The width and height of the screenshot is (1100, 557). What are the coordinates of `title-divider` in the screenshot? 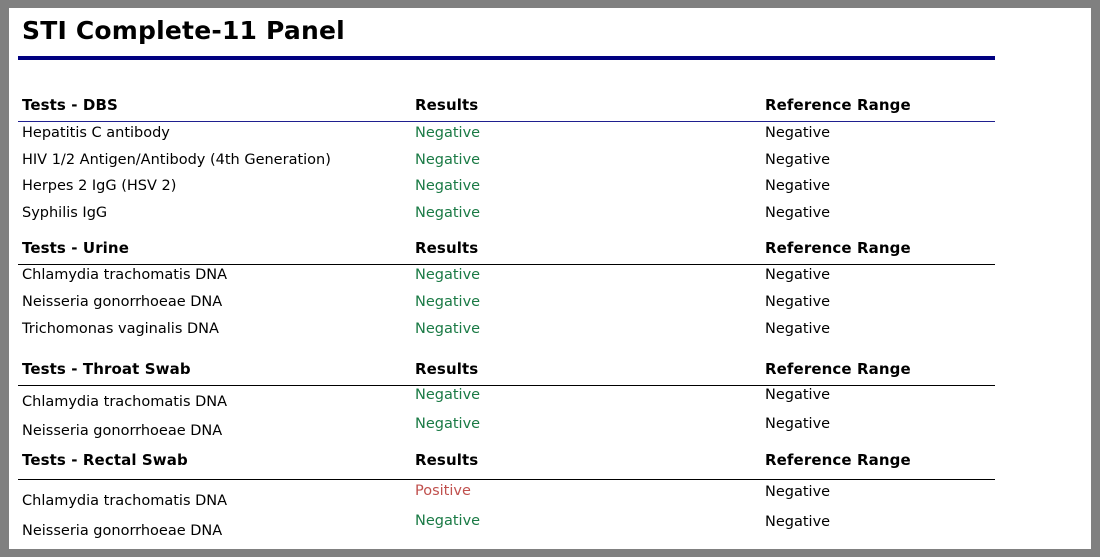 It's located at (506, 58).